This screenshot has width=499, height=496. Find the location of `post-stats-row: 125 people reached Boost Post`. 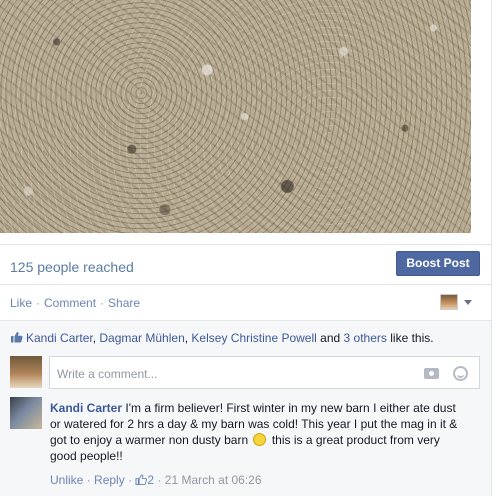

post-stats-row: 125 people reached Boost Post is located at coordinates (245, 263).